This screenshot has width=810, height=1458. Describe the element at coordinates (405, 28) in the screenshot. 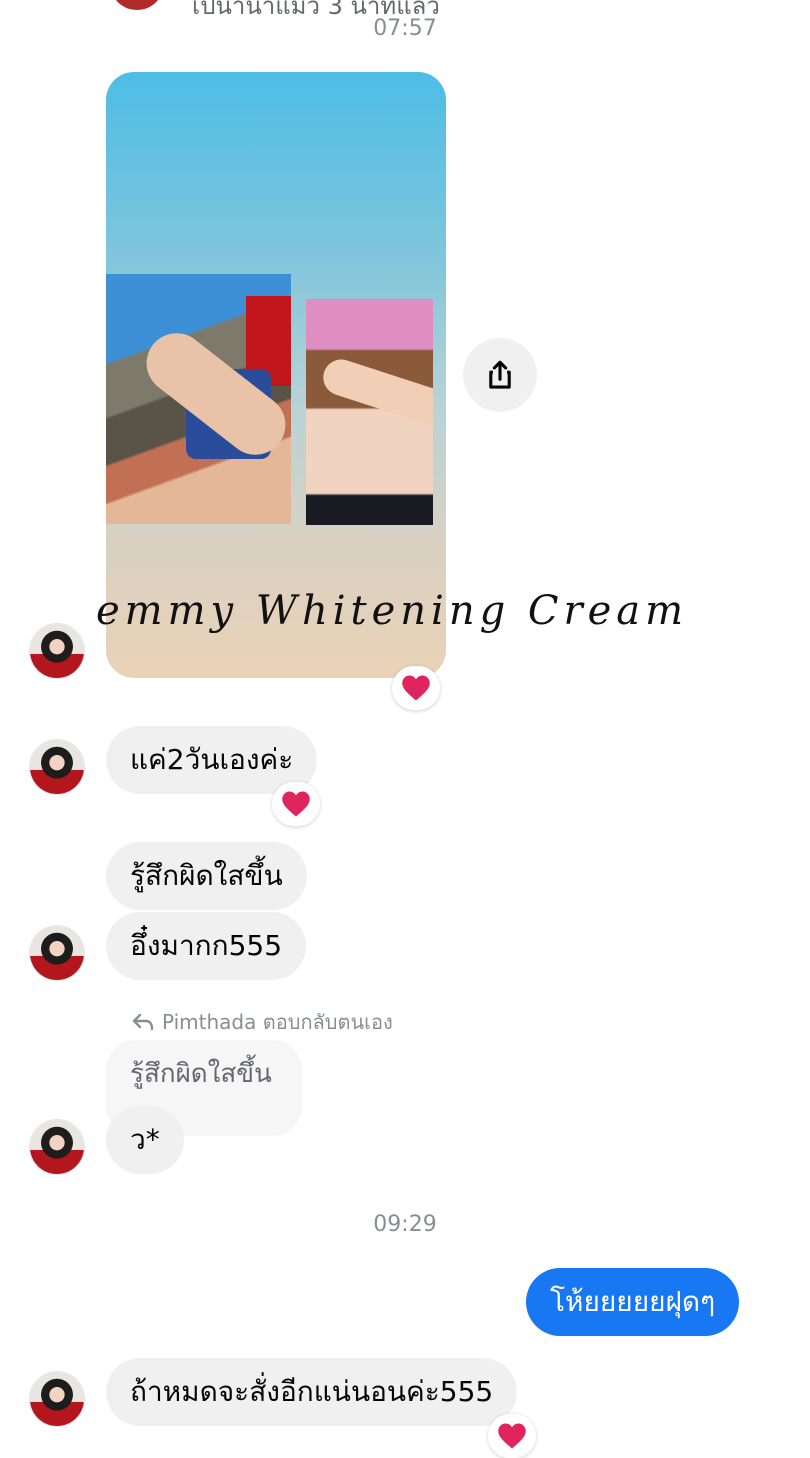

I see `timestamp: 07:57` at that location.